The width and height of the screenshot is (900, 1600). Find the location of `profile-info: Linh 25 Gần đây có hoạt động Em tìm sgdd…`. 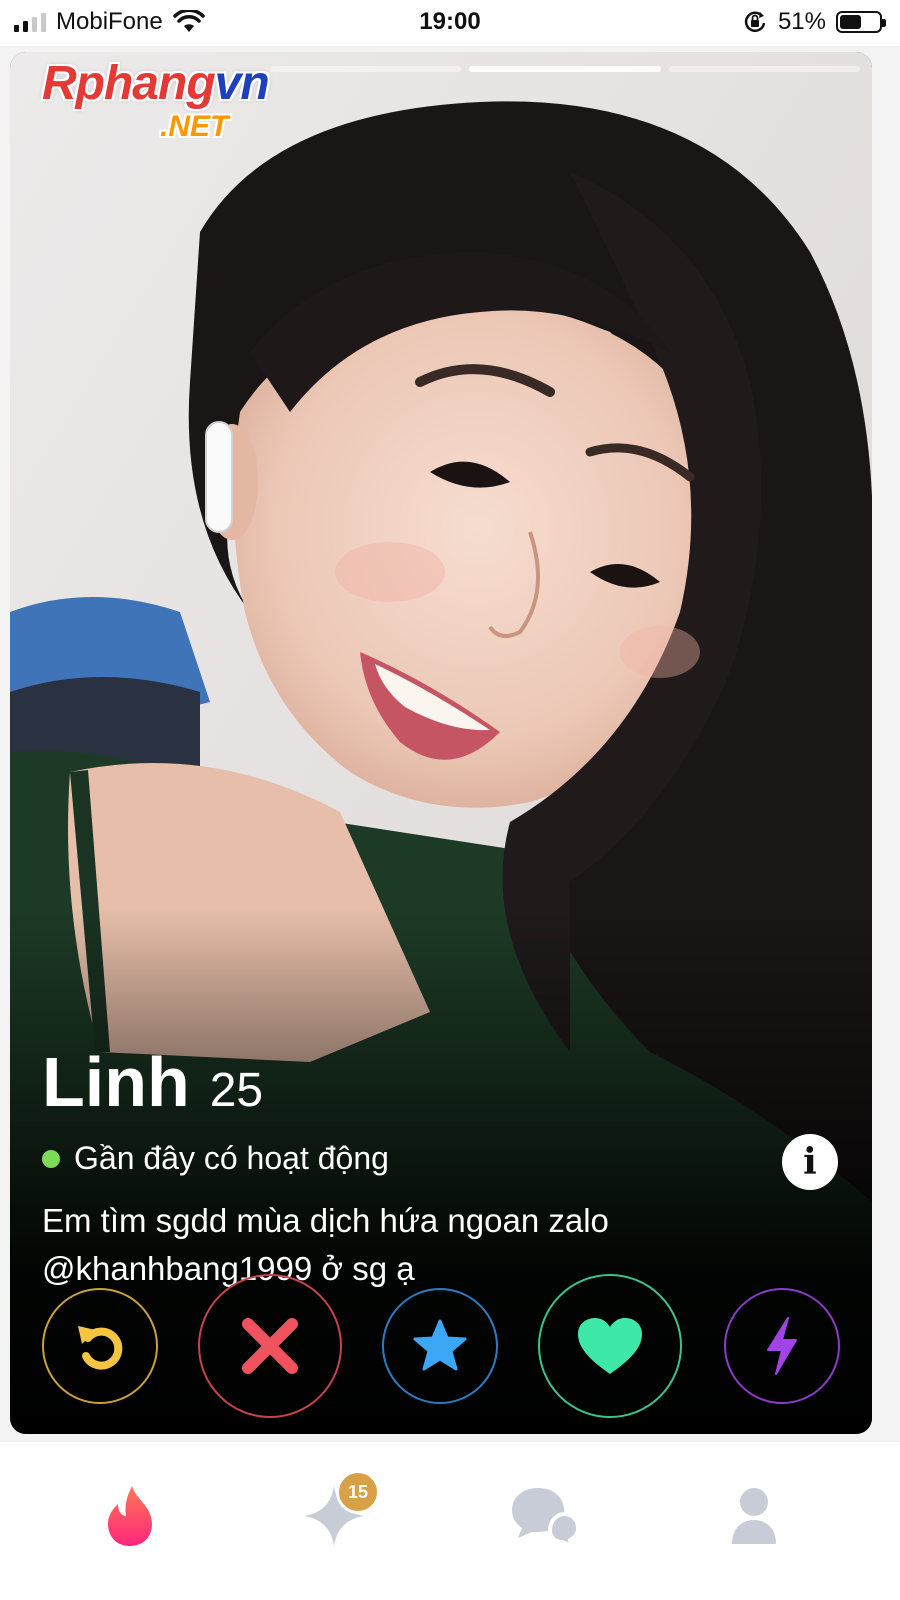

profile-info: Linh 25 Gần đây có hoạt động Em tìm sgdd… is located at coordinates (437, 1167).